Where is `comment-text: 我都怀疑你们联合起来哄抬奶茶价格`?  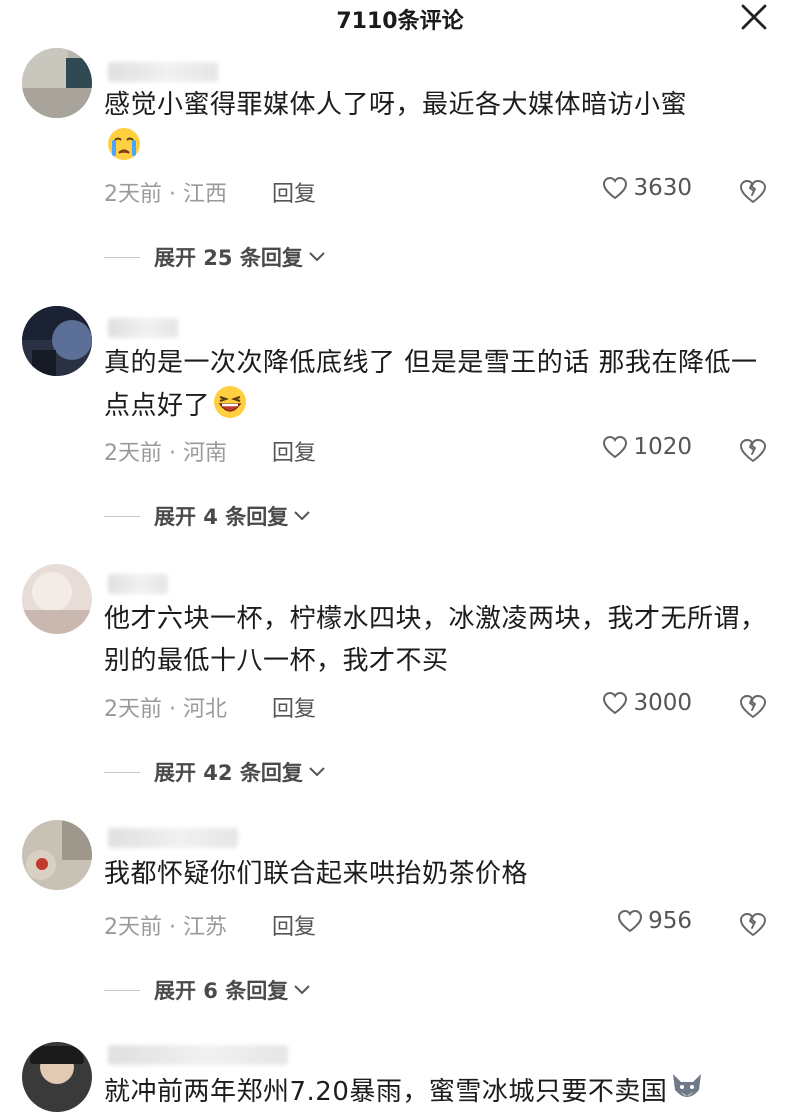
comment-text: 我都怀疑你们联合起来哄抬奶茶价格 is located at coordinates (439, 874).